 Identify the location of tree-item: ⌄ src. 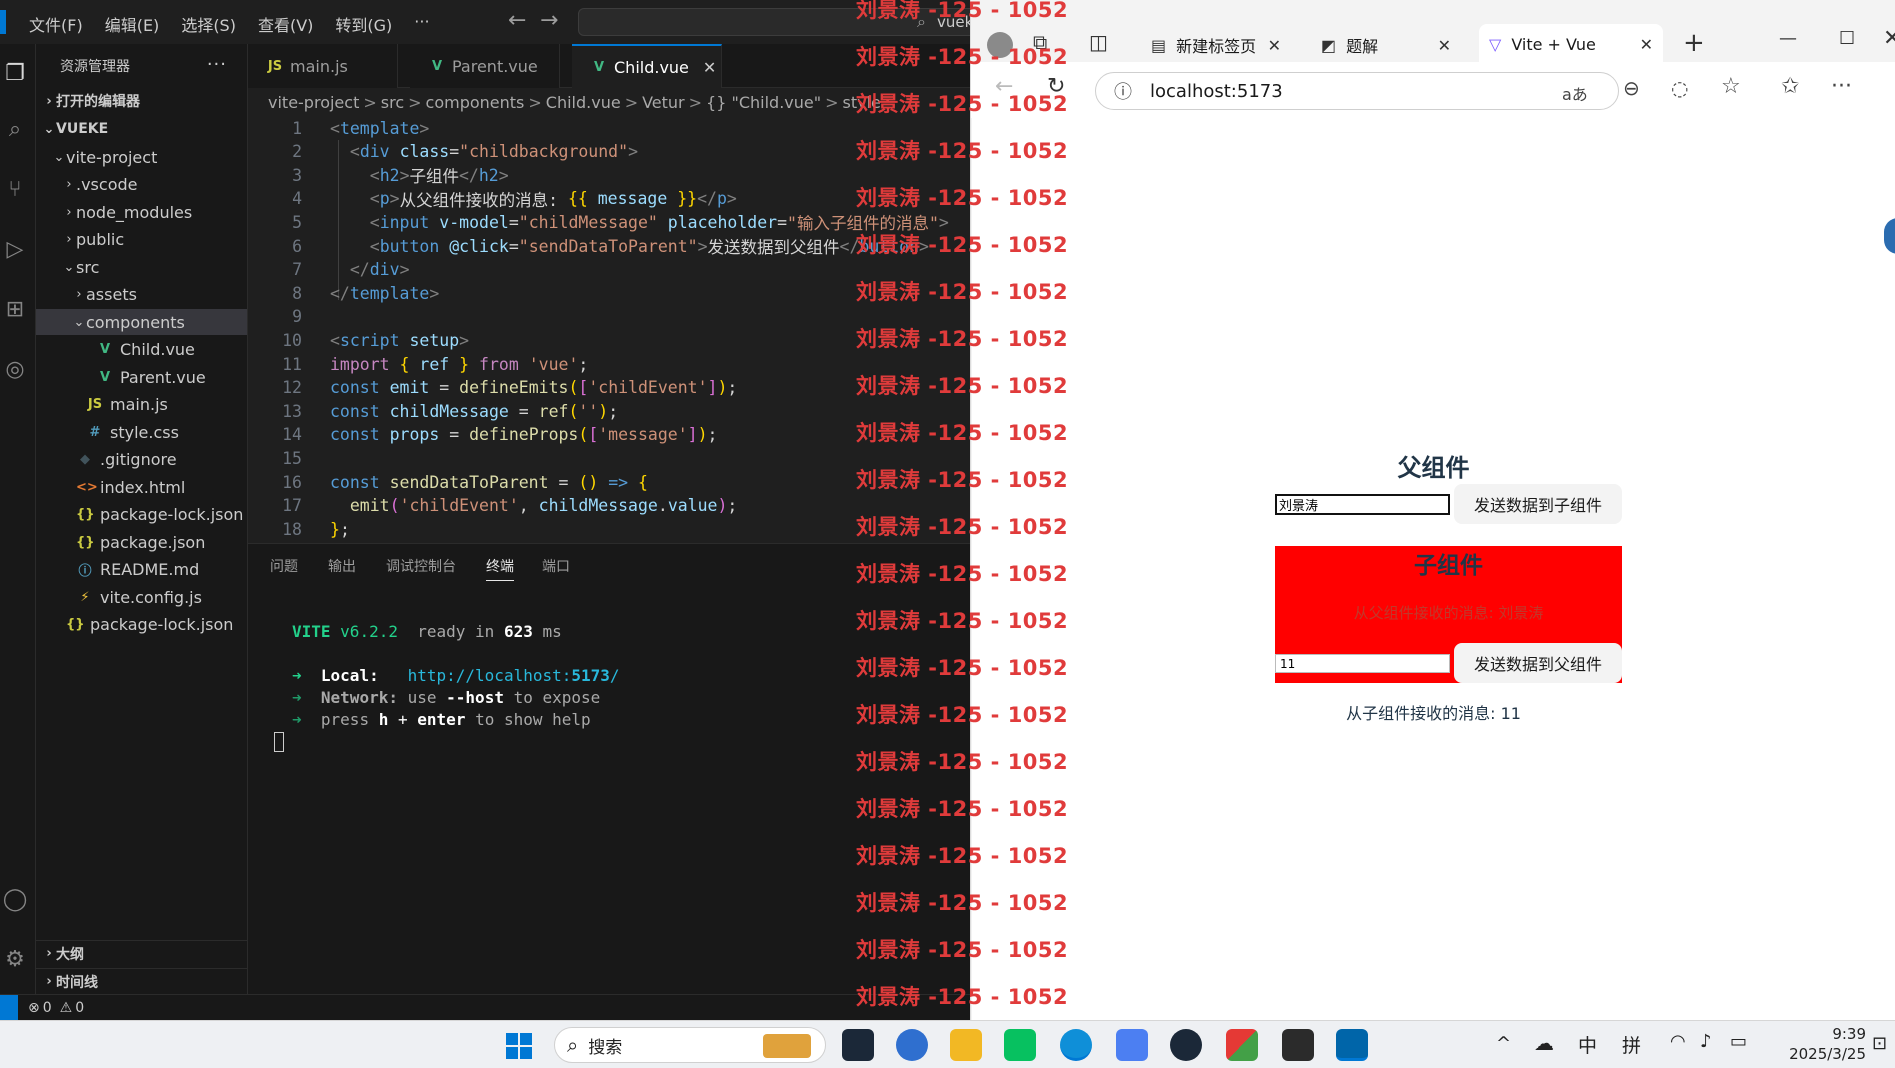
(141, 267).